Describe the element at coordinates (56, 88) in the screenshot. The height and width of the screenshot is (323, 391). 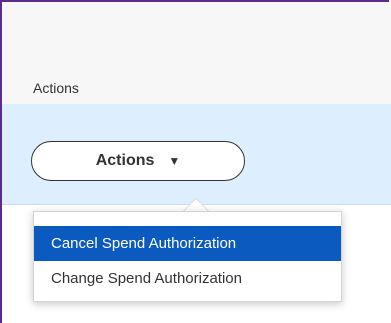
I see `column-header-actions: Actions` at that location.